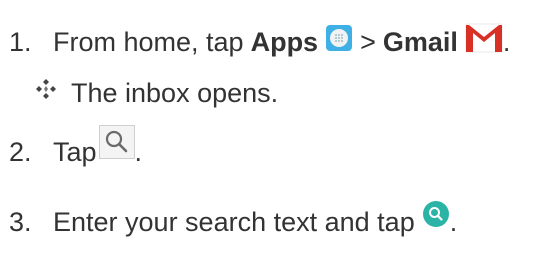  Describe the element at coordinates (339, 38) in the screenshot. I see `apps-icon` at that location.